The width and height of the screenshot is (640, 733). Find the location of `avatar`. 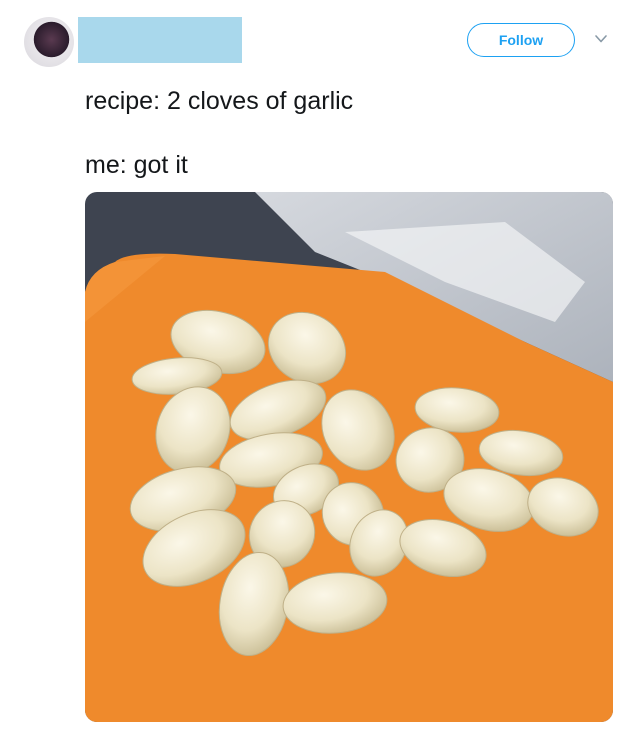

avatar is located at coordinates (49, 42).